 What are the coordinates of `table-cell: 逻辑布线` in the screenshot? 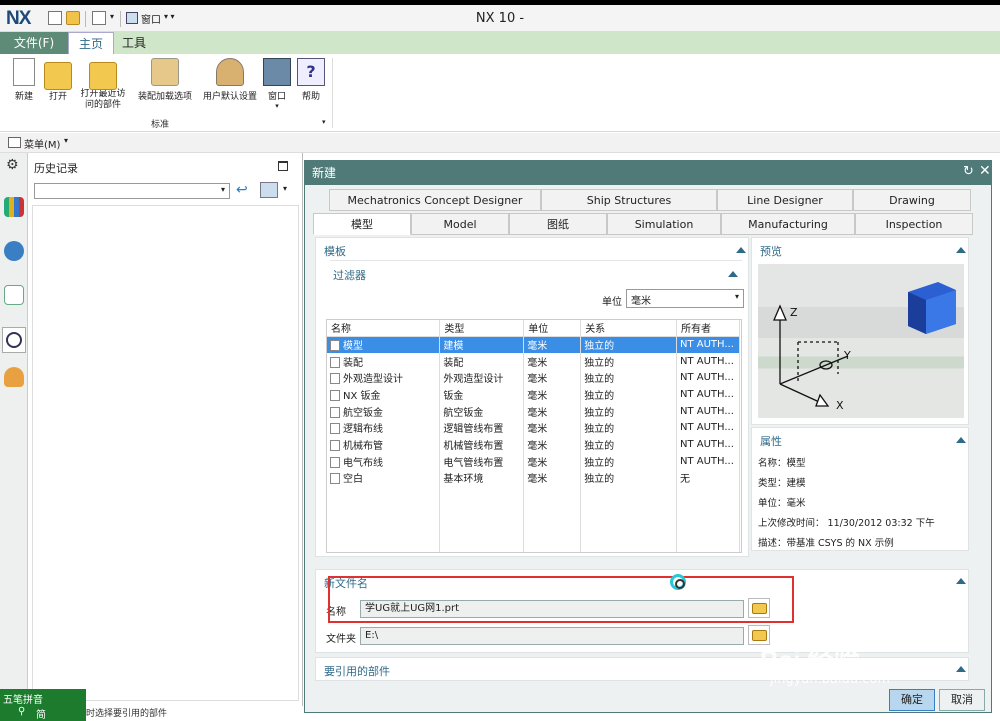 It's located at (384, 428).